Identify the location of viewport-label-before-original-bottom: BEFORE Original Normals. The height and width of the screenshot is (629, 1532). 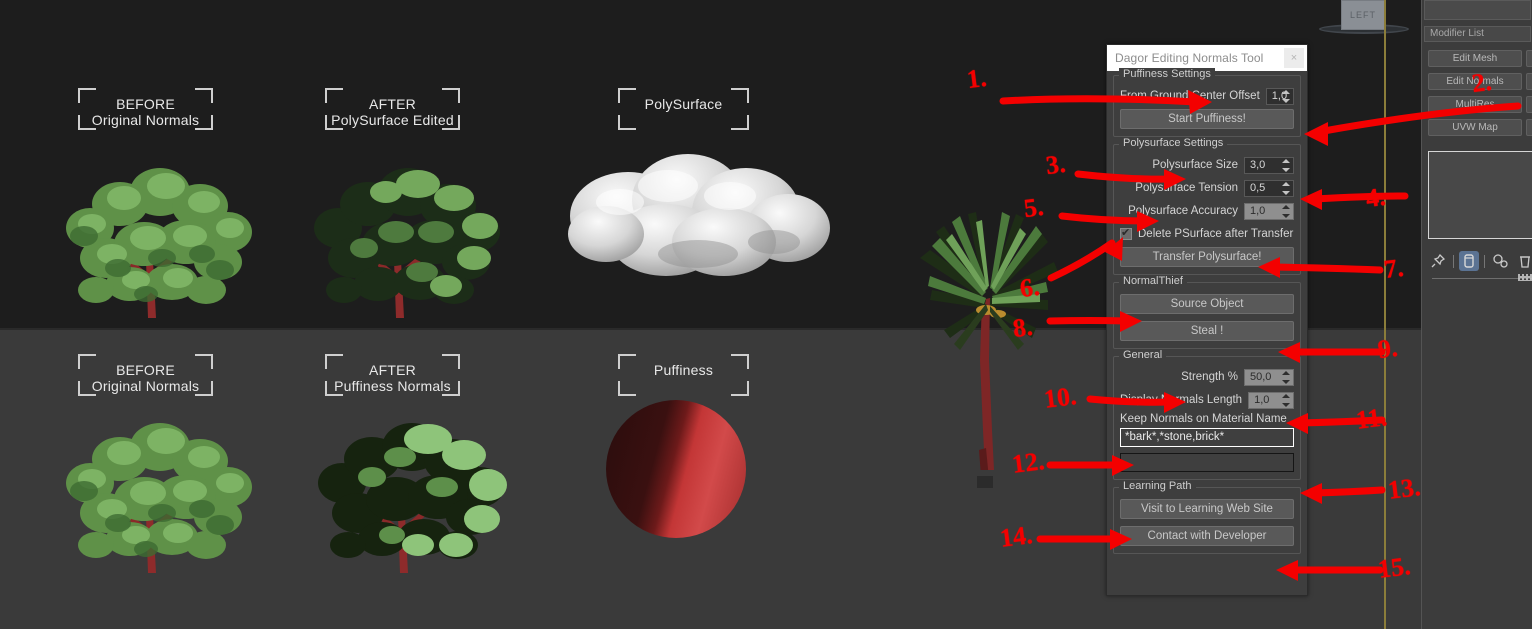
(145, 375).